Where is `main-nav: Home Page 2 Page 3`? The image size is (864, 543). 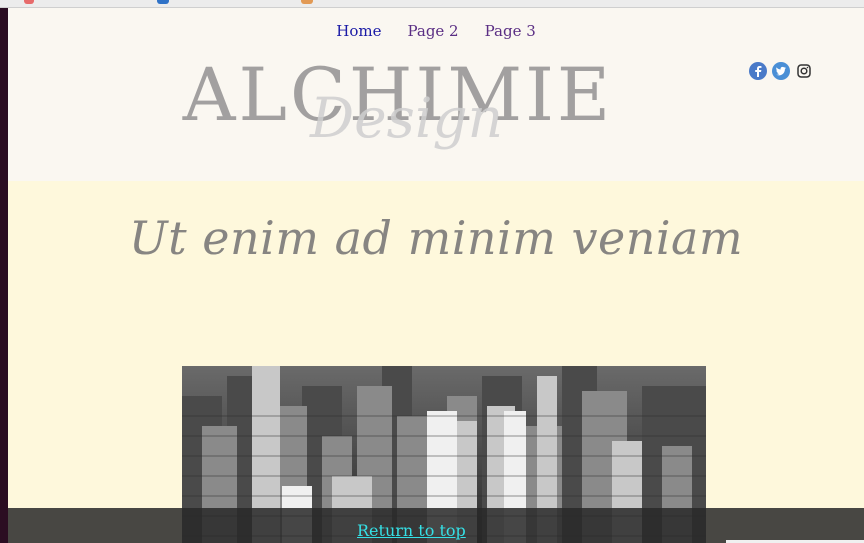
main-nav: Home Page 2 Page 3 is located at coordinates (436, 31).